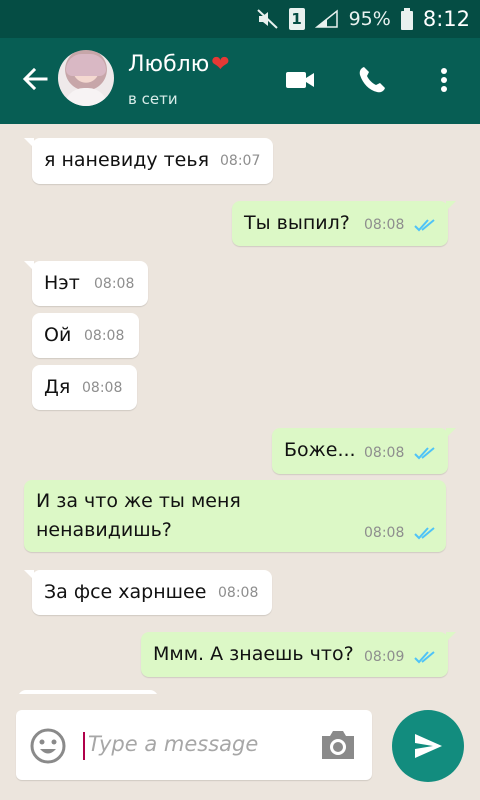  I want to click on status-icons: 1 95% 8:12, so click(363, 19).